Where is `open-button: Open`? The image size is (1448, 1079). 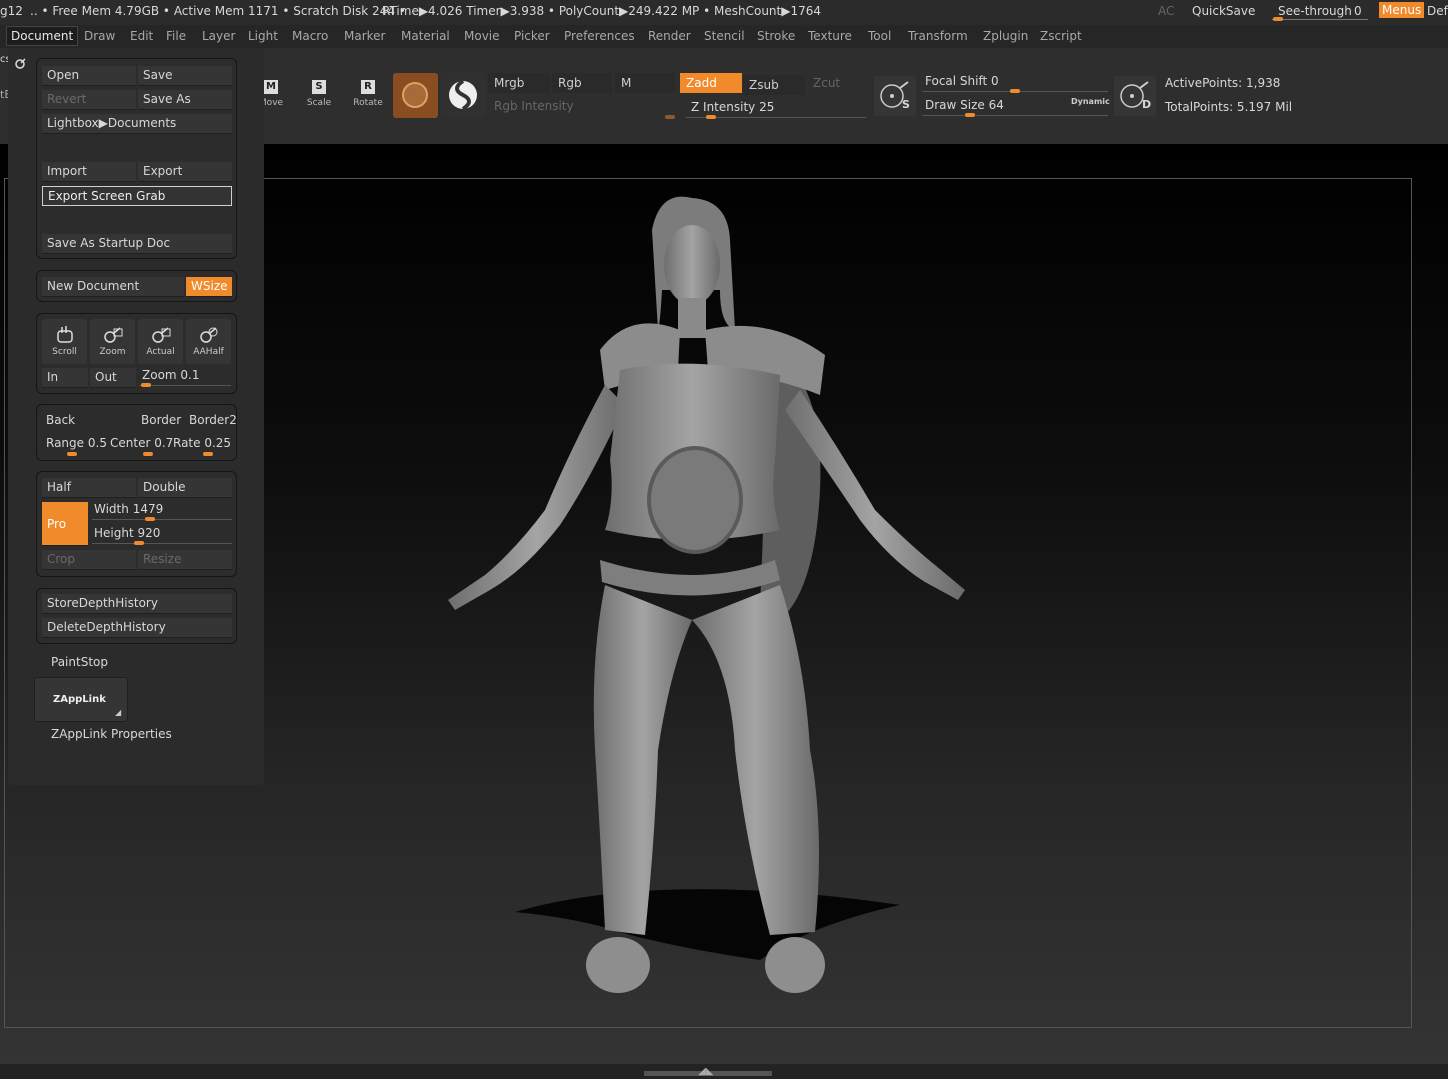
open-button: Open is located at coordinates (89, 76).